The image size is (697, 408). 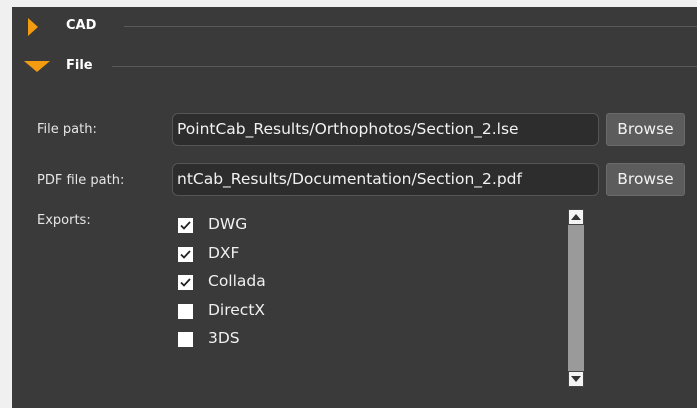 What do you see at coordinates (278, 339) in the screenshot?
I see `export-item-3ds: 3DS` at bounding box center [278, 339].